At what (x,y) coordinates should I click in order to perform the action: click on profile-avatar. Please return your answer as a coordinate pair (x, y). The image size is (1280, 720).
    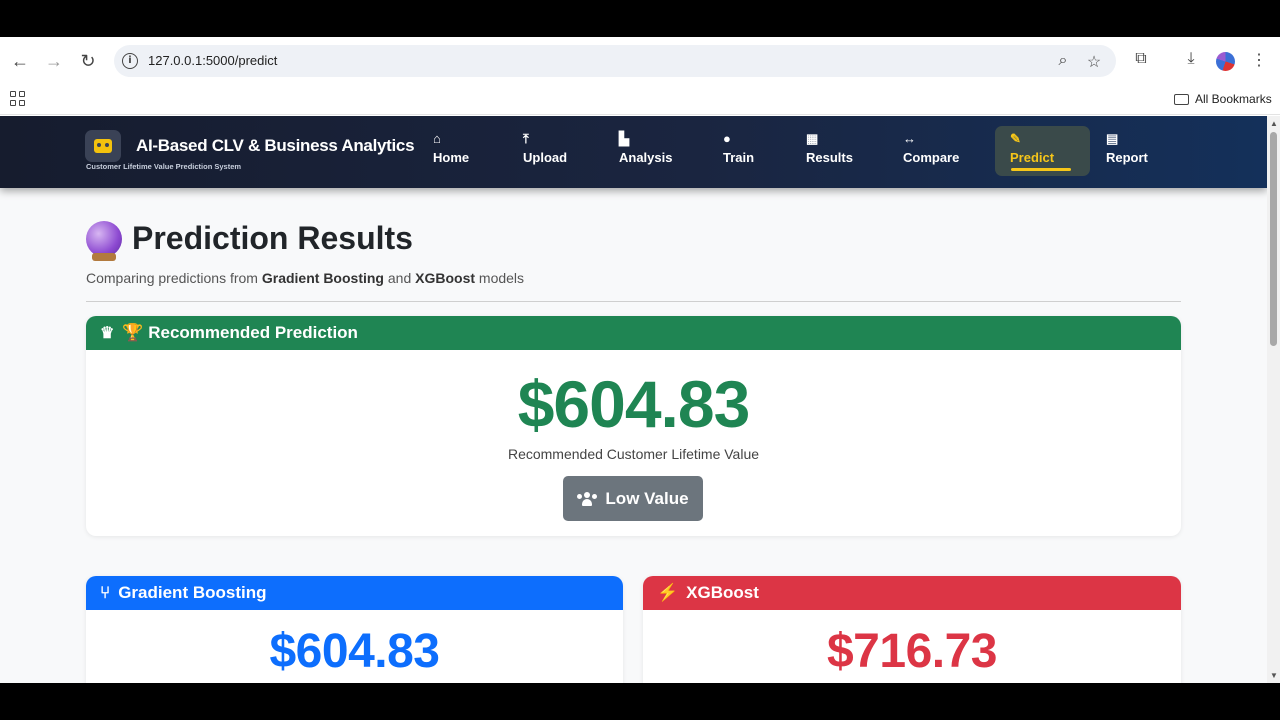
    Looking at the image, I should click on (1225, 61).